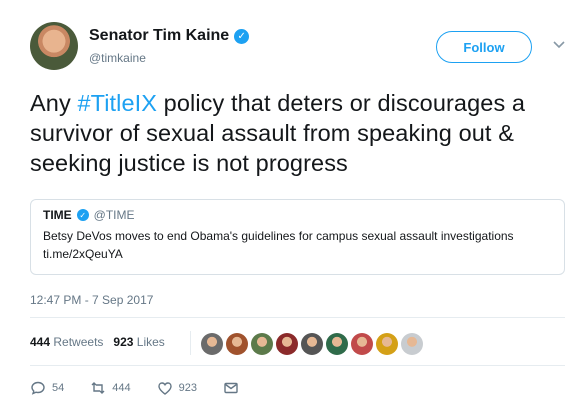 The width and height of the screenshot is (587, 406). What do you see at coordinates (110, 388) in the screenshot?
I see `retweet-button: 444` at bounding box center [110, 388].